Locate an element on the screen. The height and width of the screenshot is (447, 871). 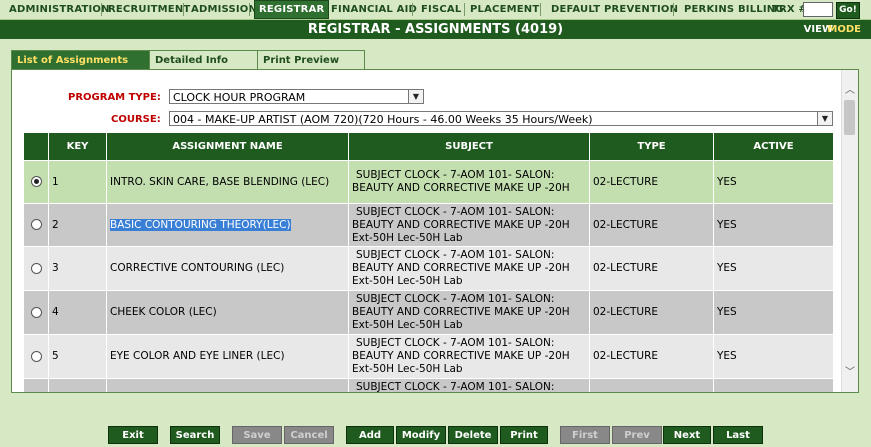
scroll-down-icon: ﹀ is located at coordinates (850, 373).